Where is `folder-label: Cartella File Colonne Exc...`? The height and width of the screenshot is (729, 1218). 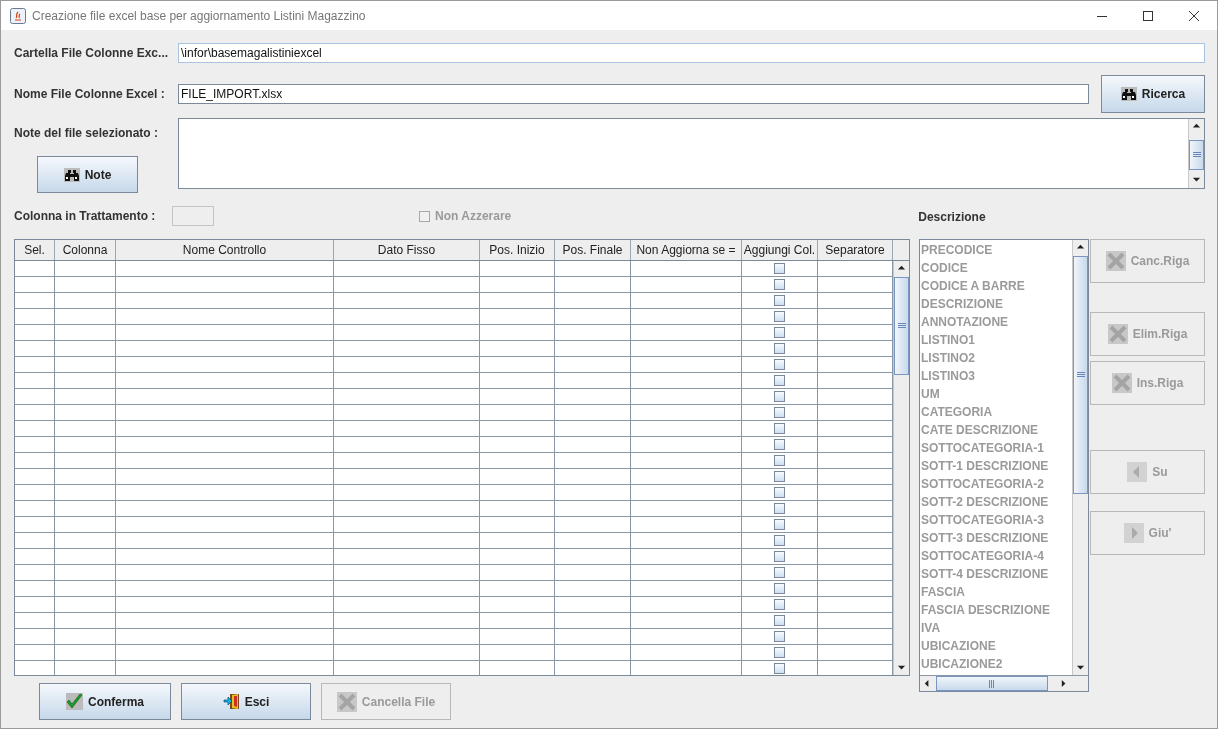
folder-label: Cartella File Colonne Exc... is located at coordinates (92, 53).